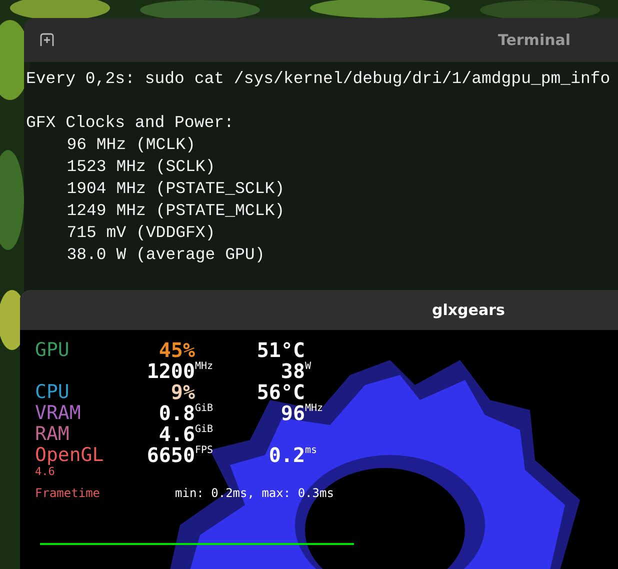 This screenshot has width=618, height=569. What do you see at coordinates (204, 450) in the screenshot?
I see `unit-label: FPS` at bounding box center [204, 450].